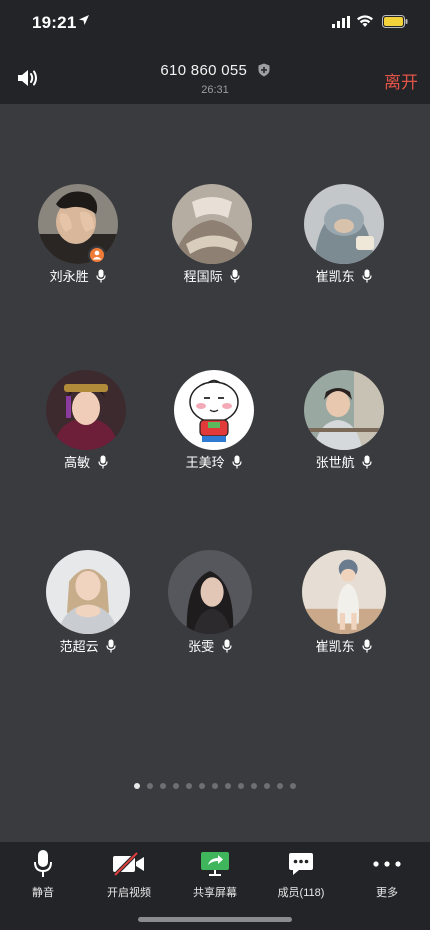 The height and width of the screenshot is (930, 430). I want to click on host-badge, so click(97, 255).